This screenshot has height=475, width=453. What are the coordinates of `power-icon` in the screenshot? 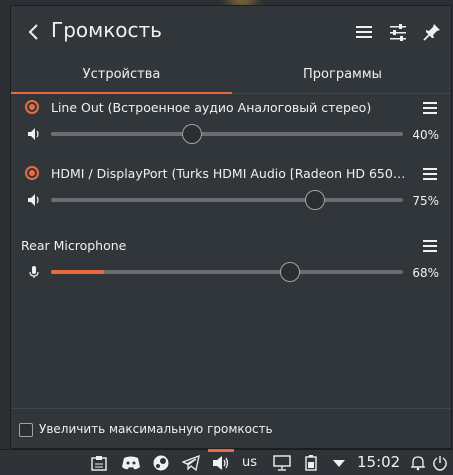 It's located at (440, 463).